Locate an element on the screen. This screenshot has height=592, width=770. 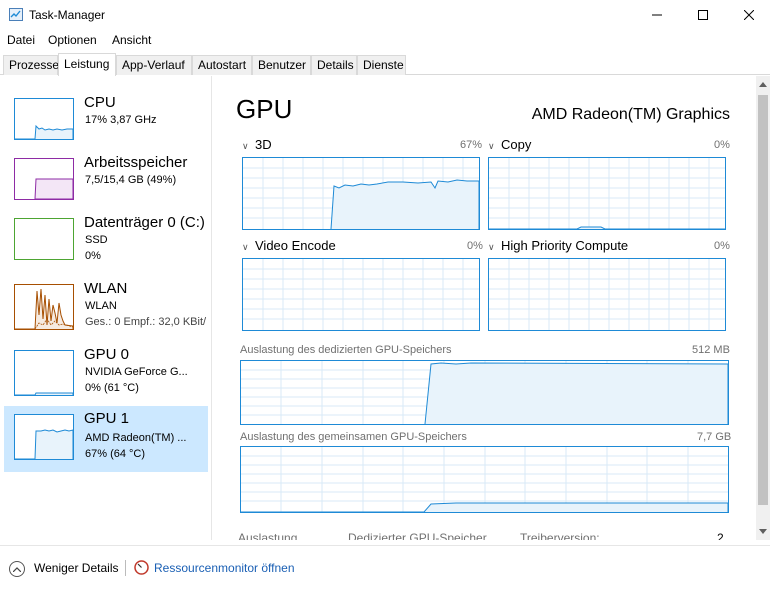
dedicated-memory-stat-label: Dedizierter GPU-Speicher is located at coordinates (417, 535).